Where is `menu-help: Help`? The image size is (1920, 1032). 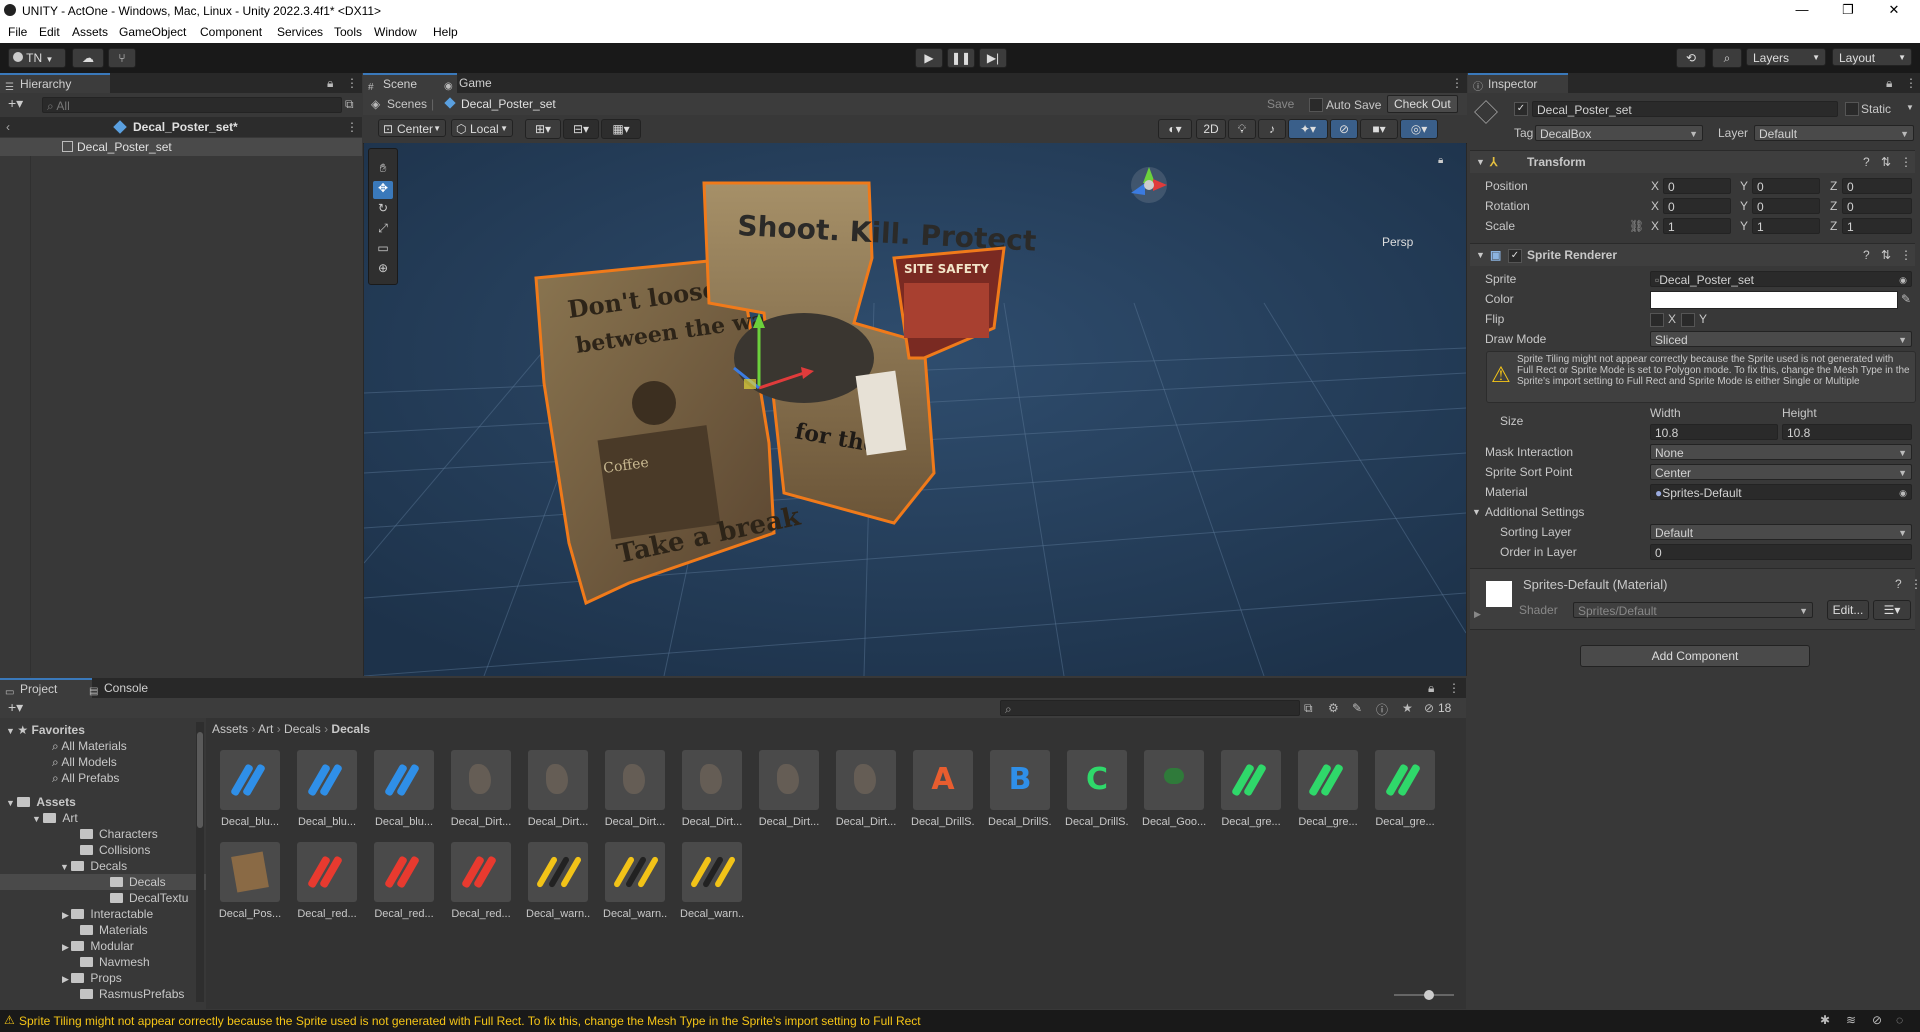 menu-help: Help is located at coordinates (445, 32).